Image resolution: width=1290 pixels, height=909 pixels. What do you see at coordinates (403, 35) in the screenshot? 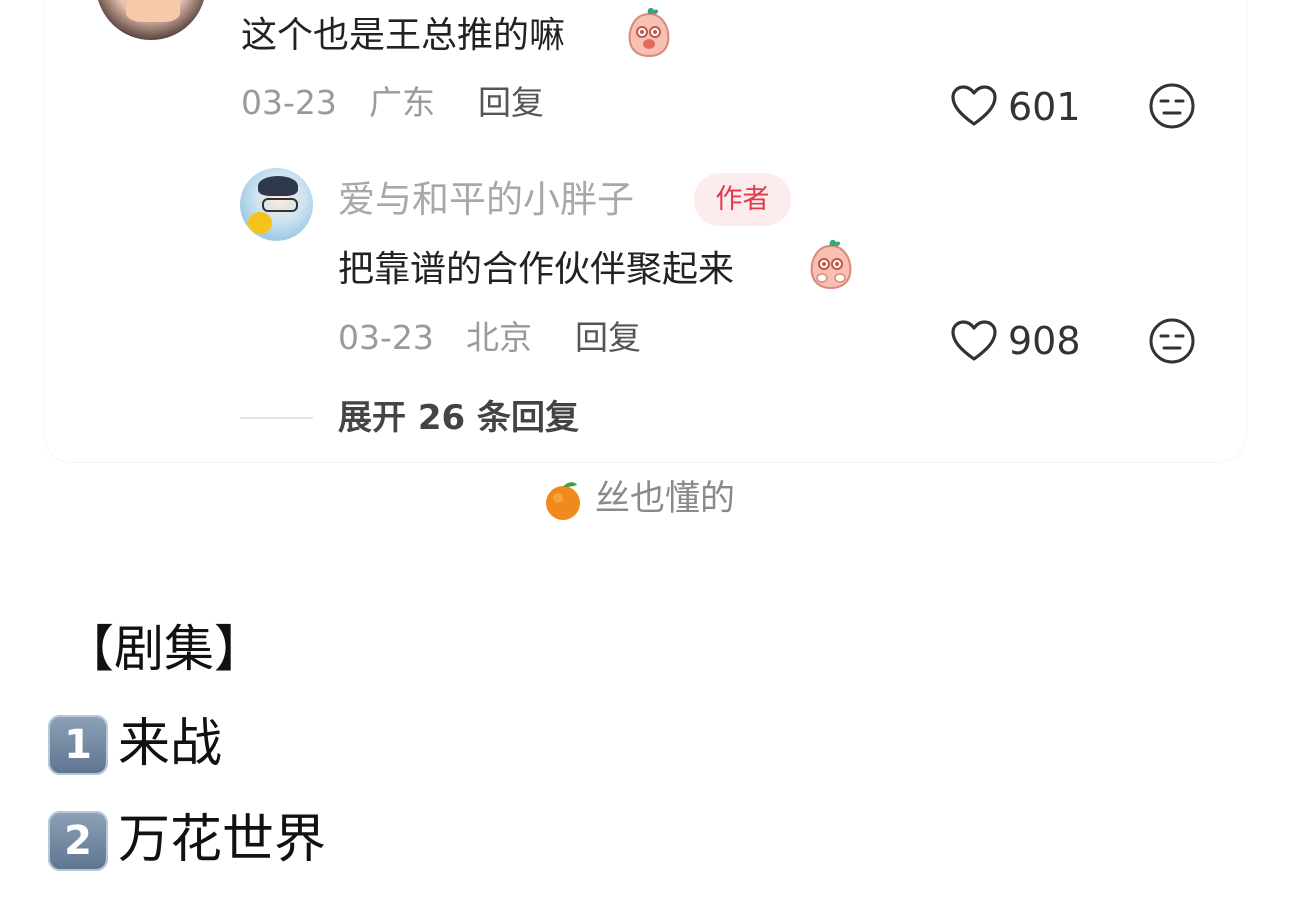
I see `comment-text: 这个也是王总推的嘛` at bounding box center [403, 35].